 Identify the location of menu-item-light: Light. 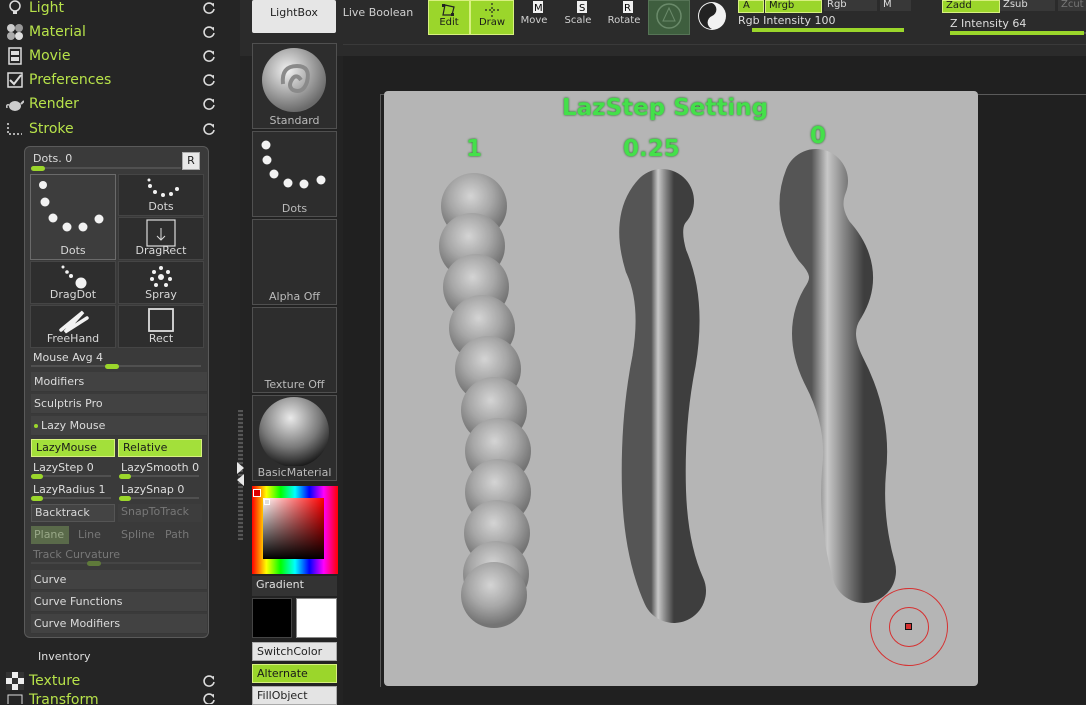
(115, 10).